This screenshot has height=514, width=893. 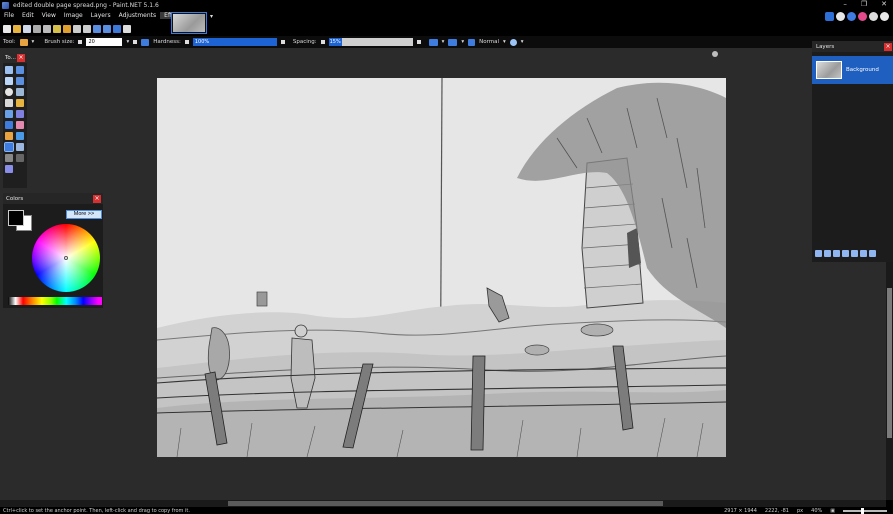 What do you see at coordinates (9, 169) in the screenshot?
I see `shapes-tool-icon` at bounding box center [9, 169].